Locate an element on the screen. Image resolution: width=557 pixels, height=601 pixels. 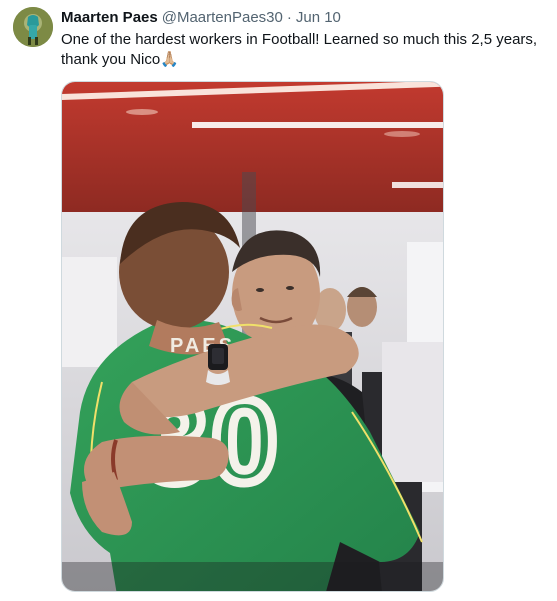
author-name: Maarten Paes is located at coordinates (109, 17).